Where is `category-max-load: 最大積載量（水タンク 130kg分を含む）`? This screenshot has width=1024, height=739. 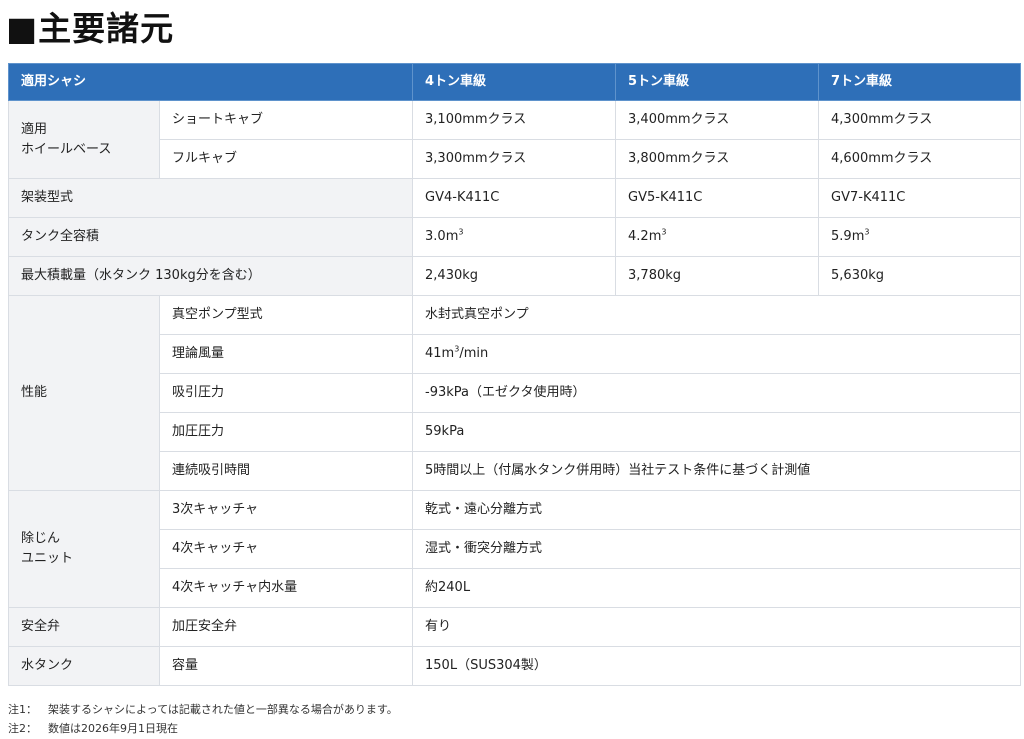 category-max-load: 最大積載量（水タンク 130kg分を含む） is located at coordinates (210, 276).